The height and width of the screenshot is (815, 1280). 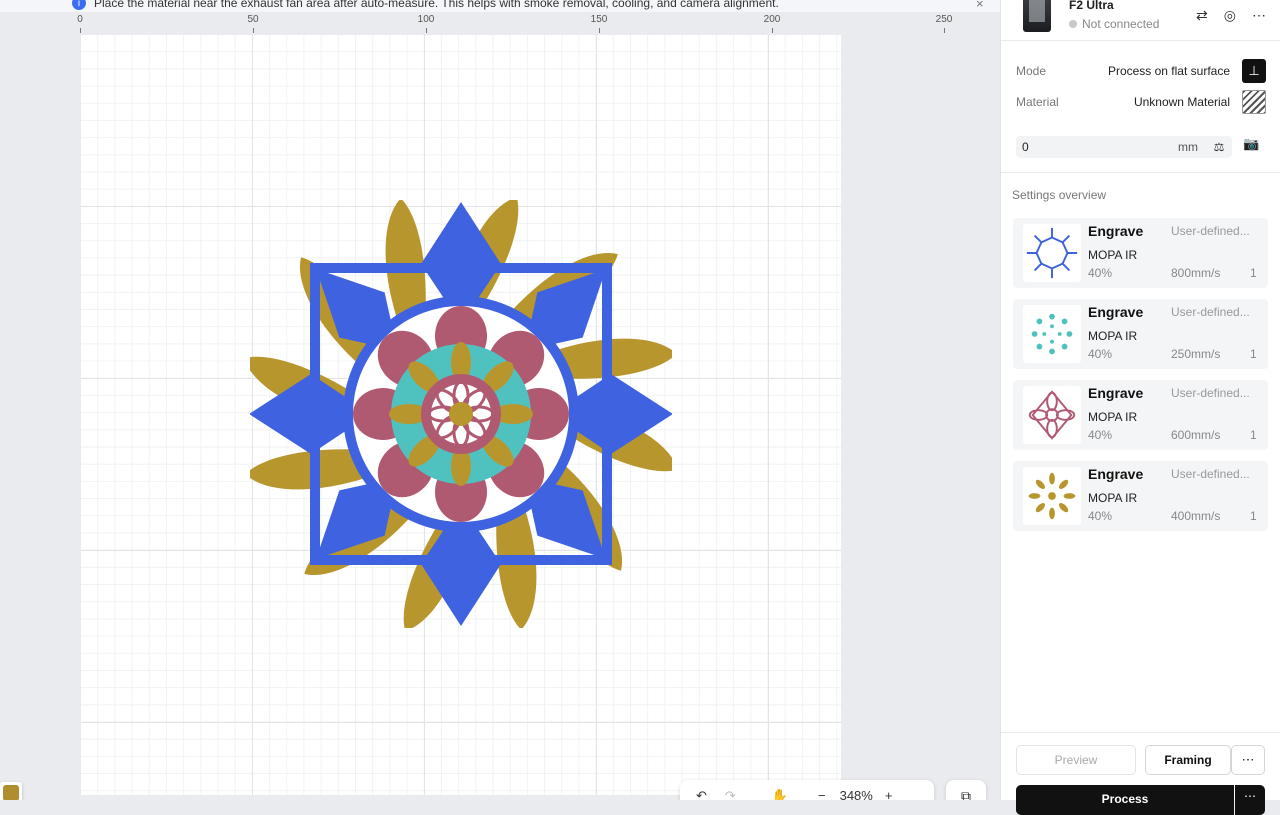 What do you see at coordinates (1202, 15) in the screenshot?
I see `switch-device-icon: ⇄` at bounding box center [1202, 15].